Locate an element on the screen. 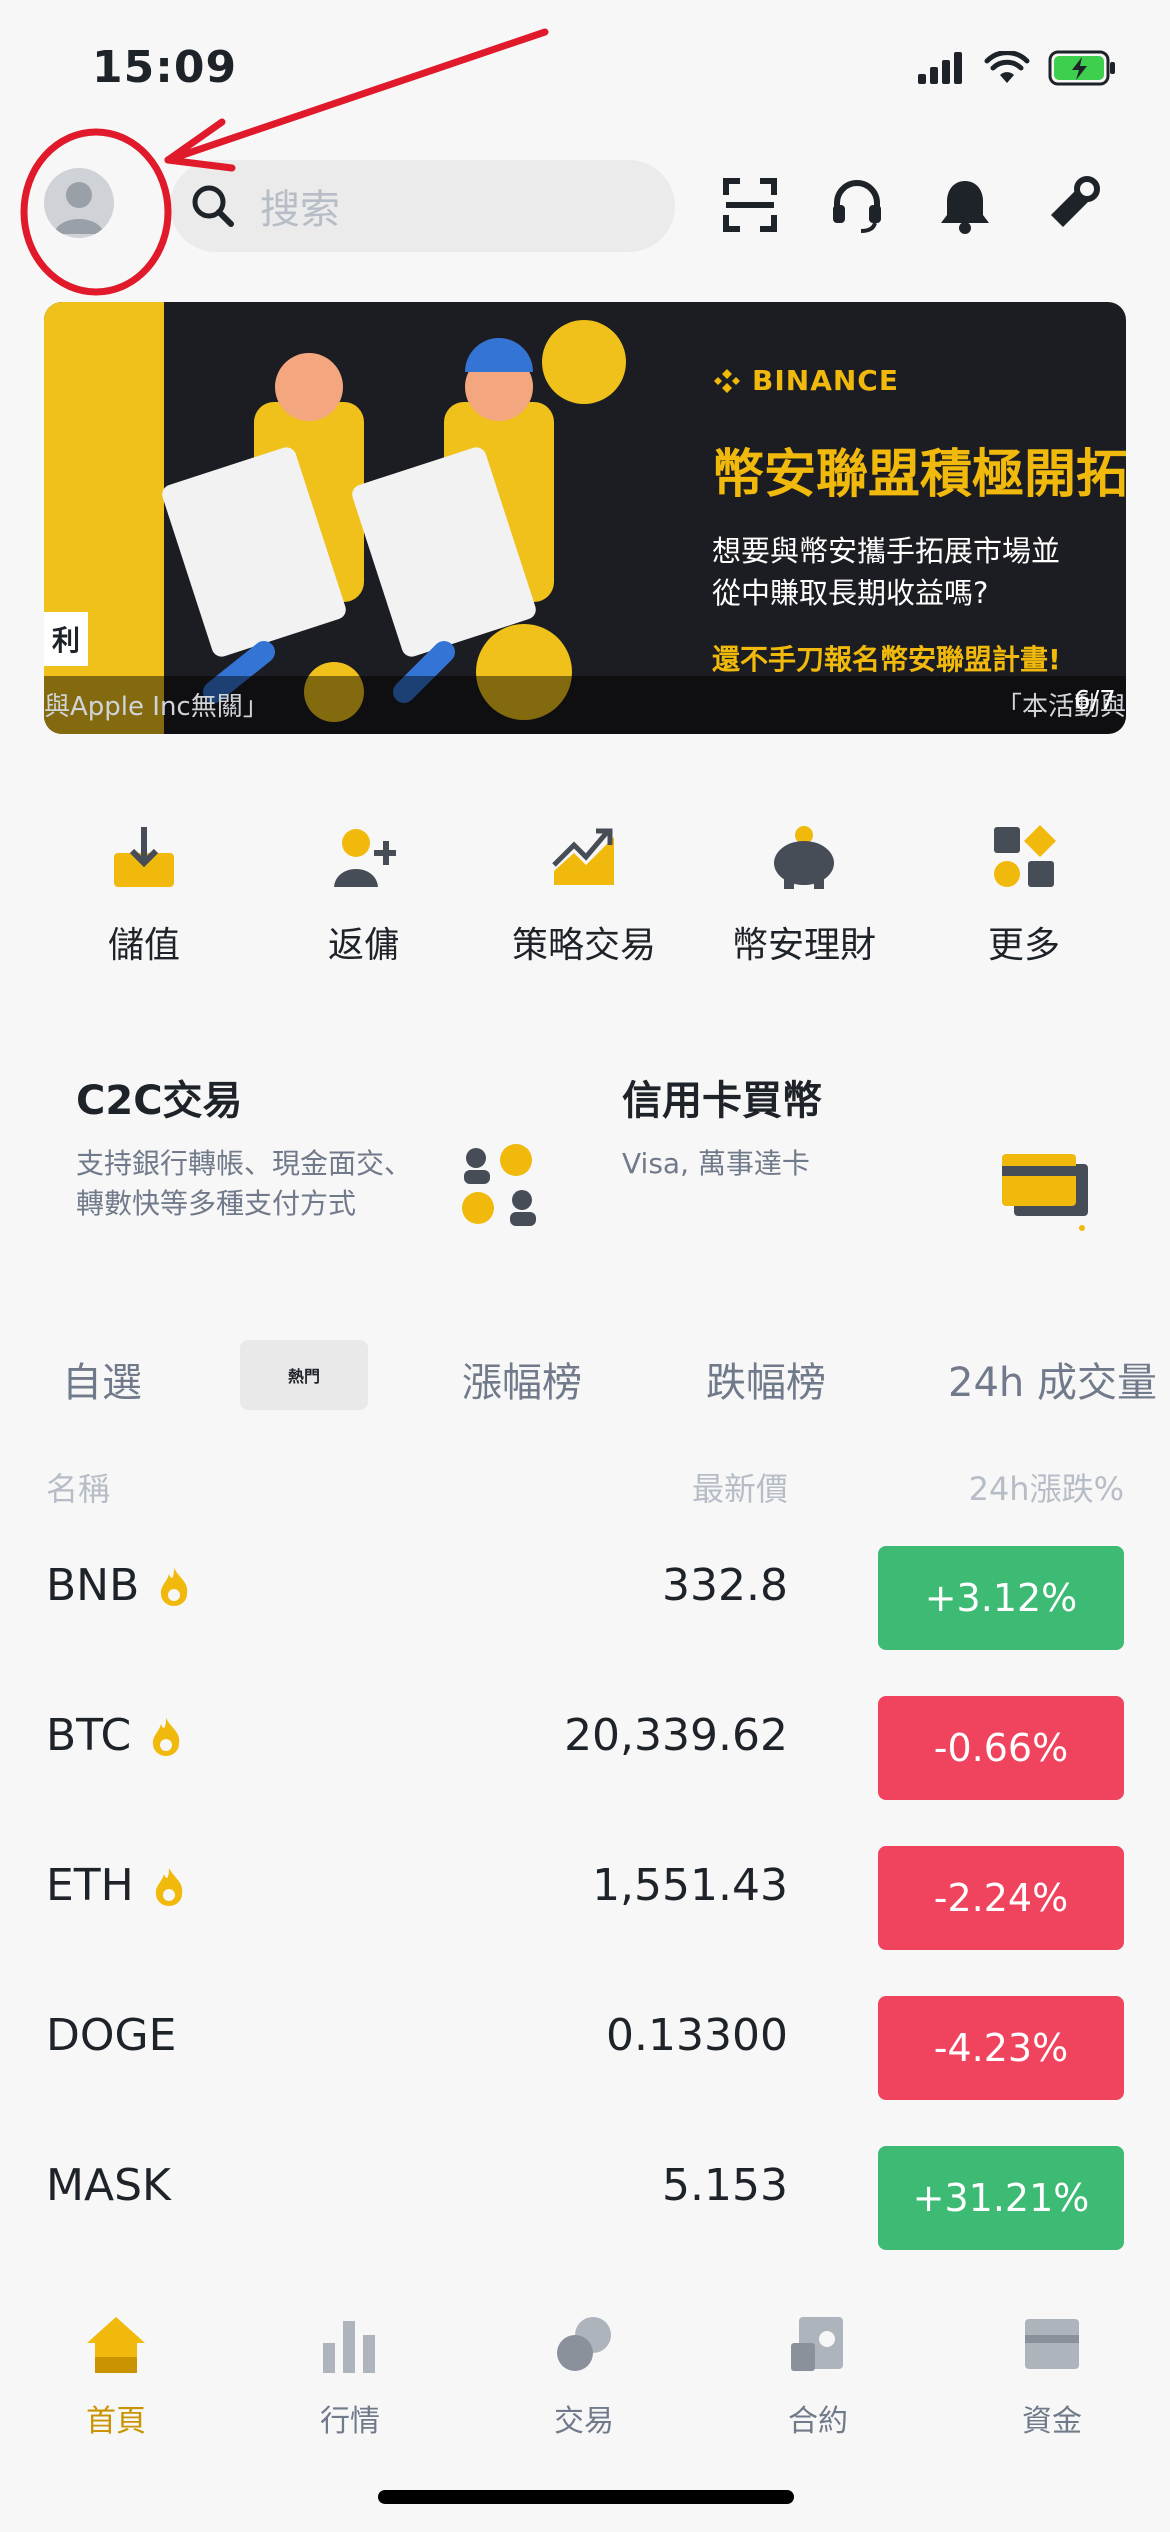 Image resolution: width=1170 pixels, height=2532 pixels. quick-label: 儲值 is located at coordinates (143, 945).